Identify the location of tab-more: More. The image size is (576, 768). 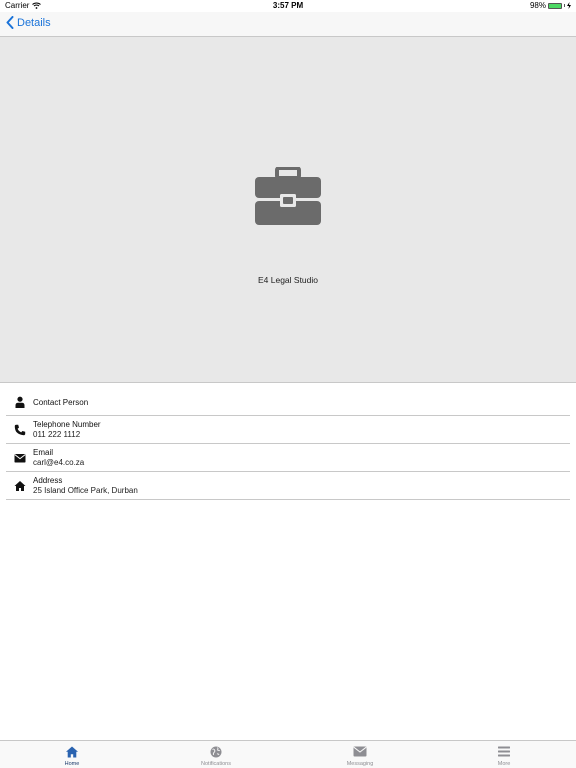
(504, 754).